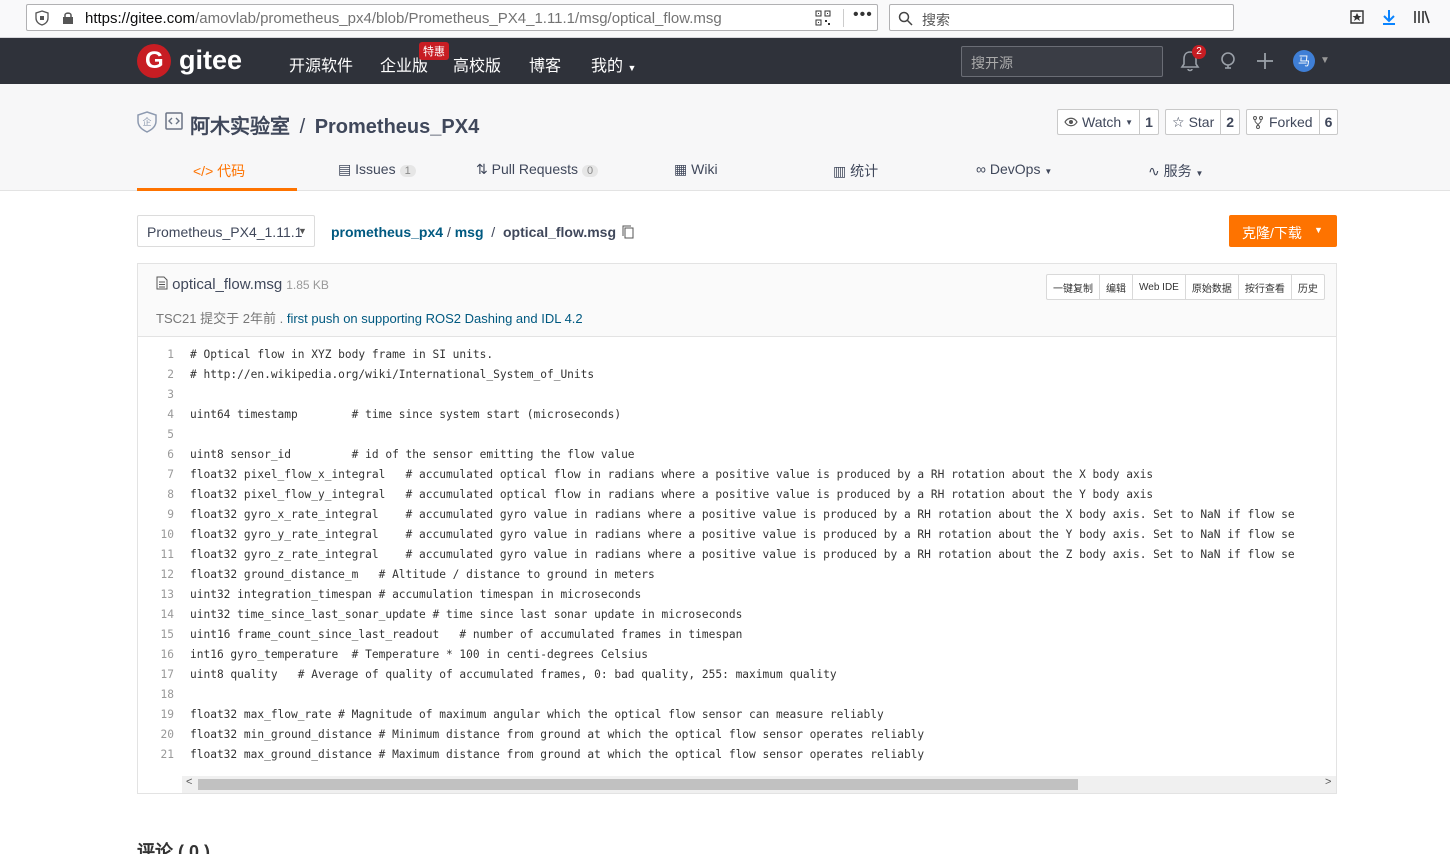  What do you see at coordinates (156, 694) in the screenshot?
I see `line-number: 18` at bounding box center [156, 694].